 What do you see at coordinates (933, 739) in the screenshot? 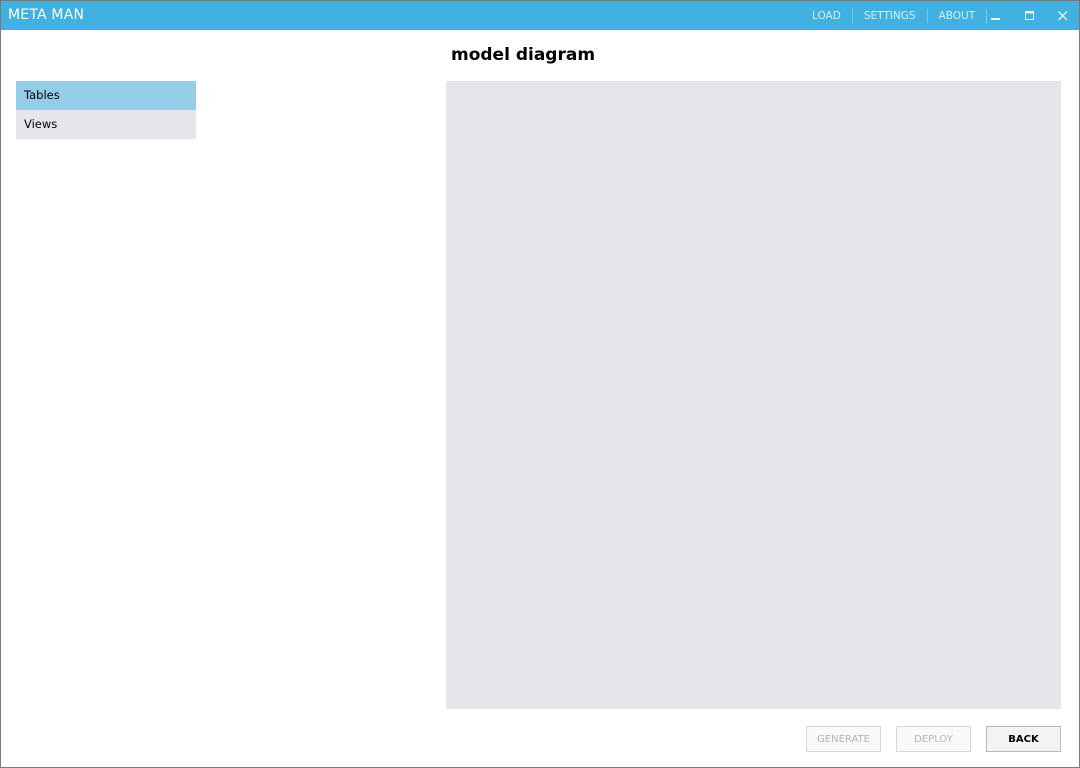
I see `deploy-button: DEPLOY` at bounding box center [933, 739].